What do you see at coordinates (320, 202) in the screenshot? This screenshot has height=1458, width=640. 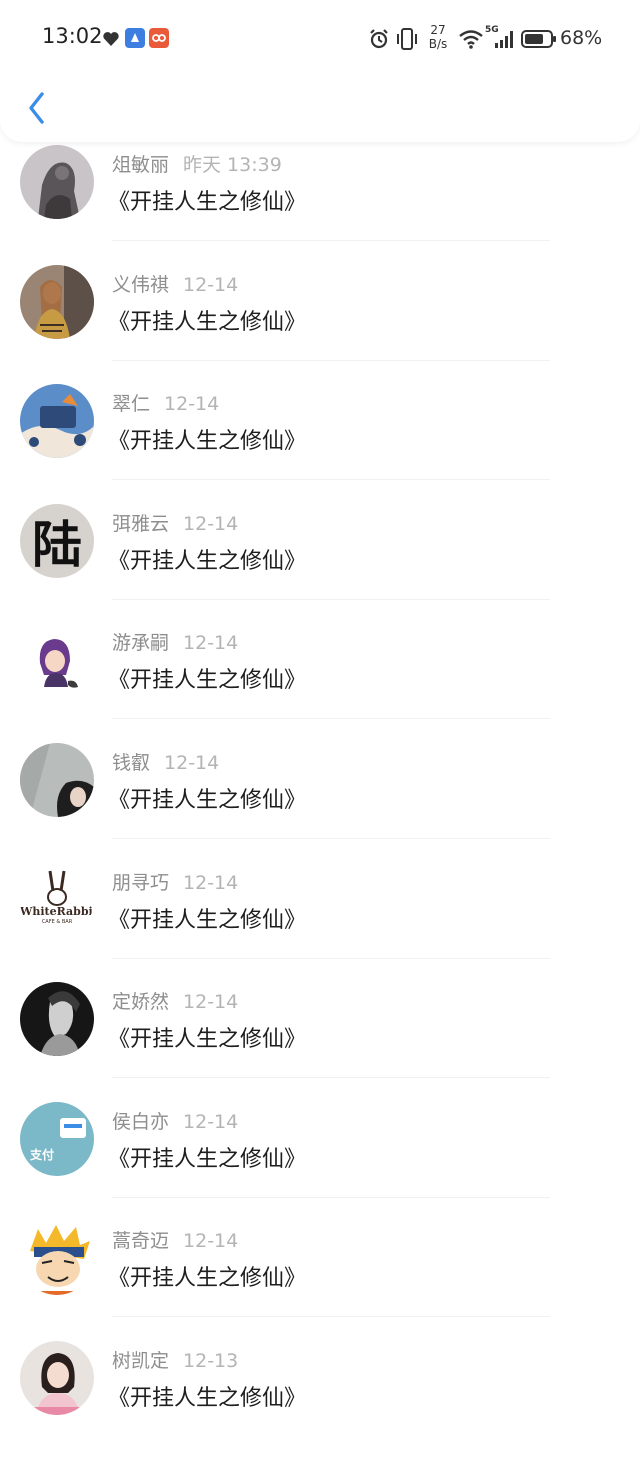 I see `comment-item: 俎敏丽 昨天 13:39 《开挂人生之修仙》` at bounding box center [320, 202].